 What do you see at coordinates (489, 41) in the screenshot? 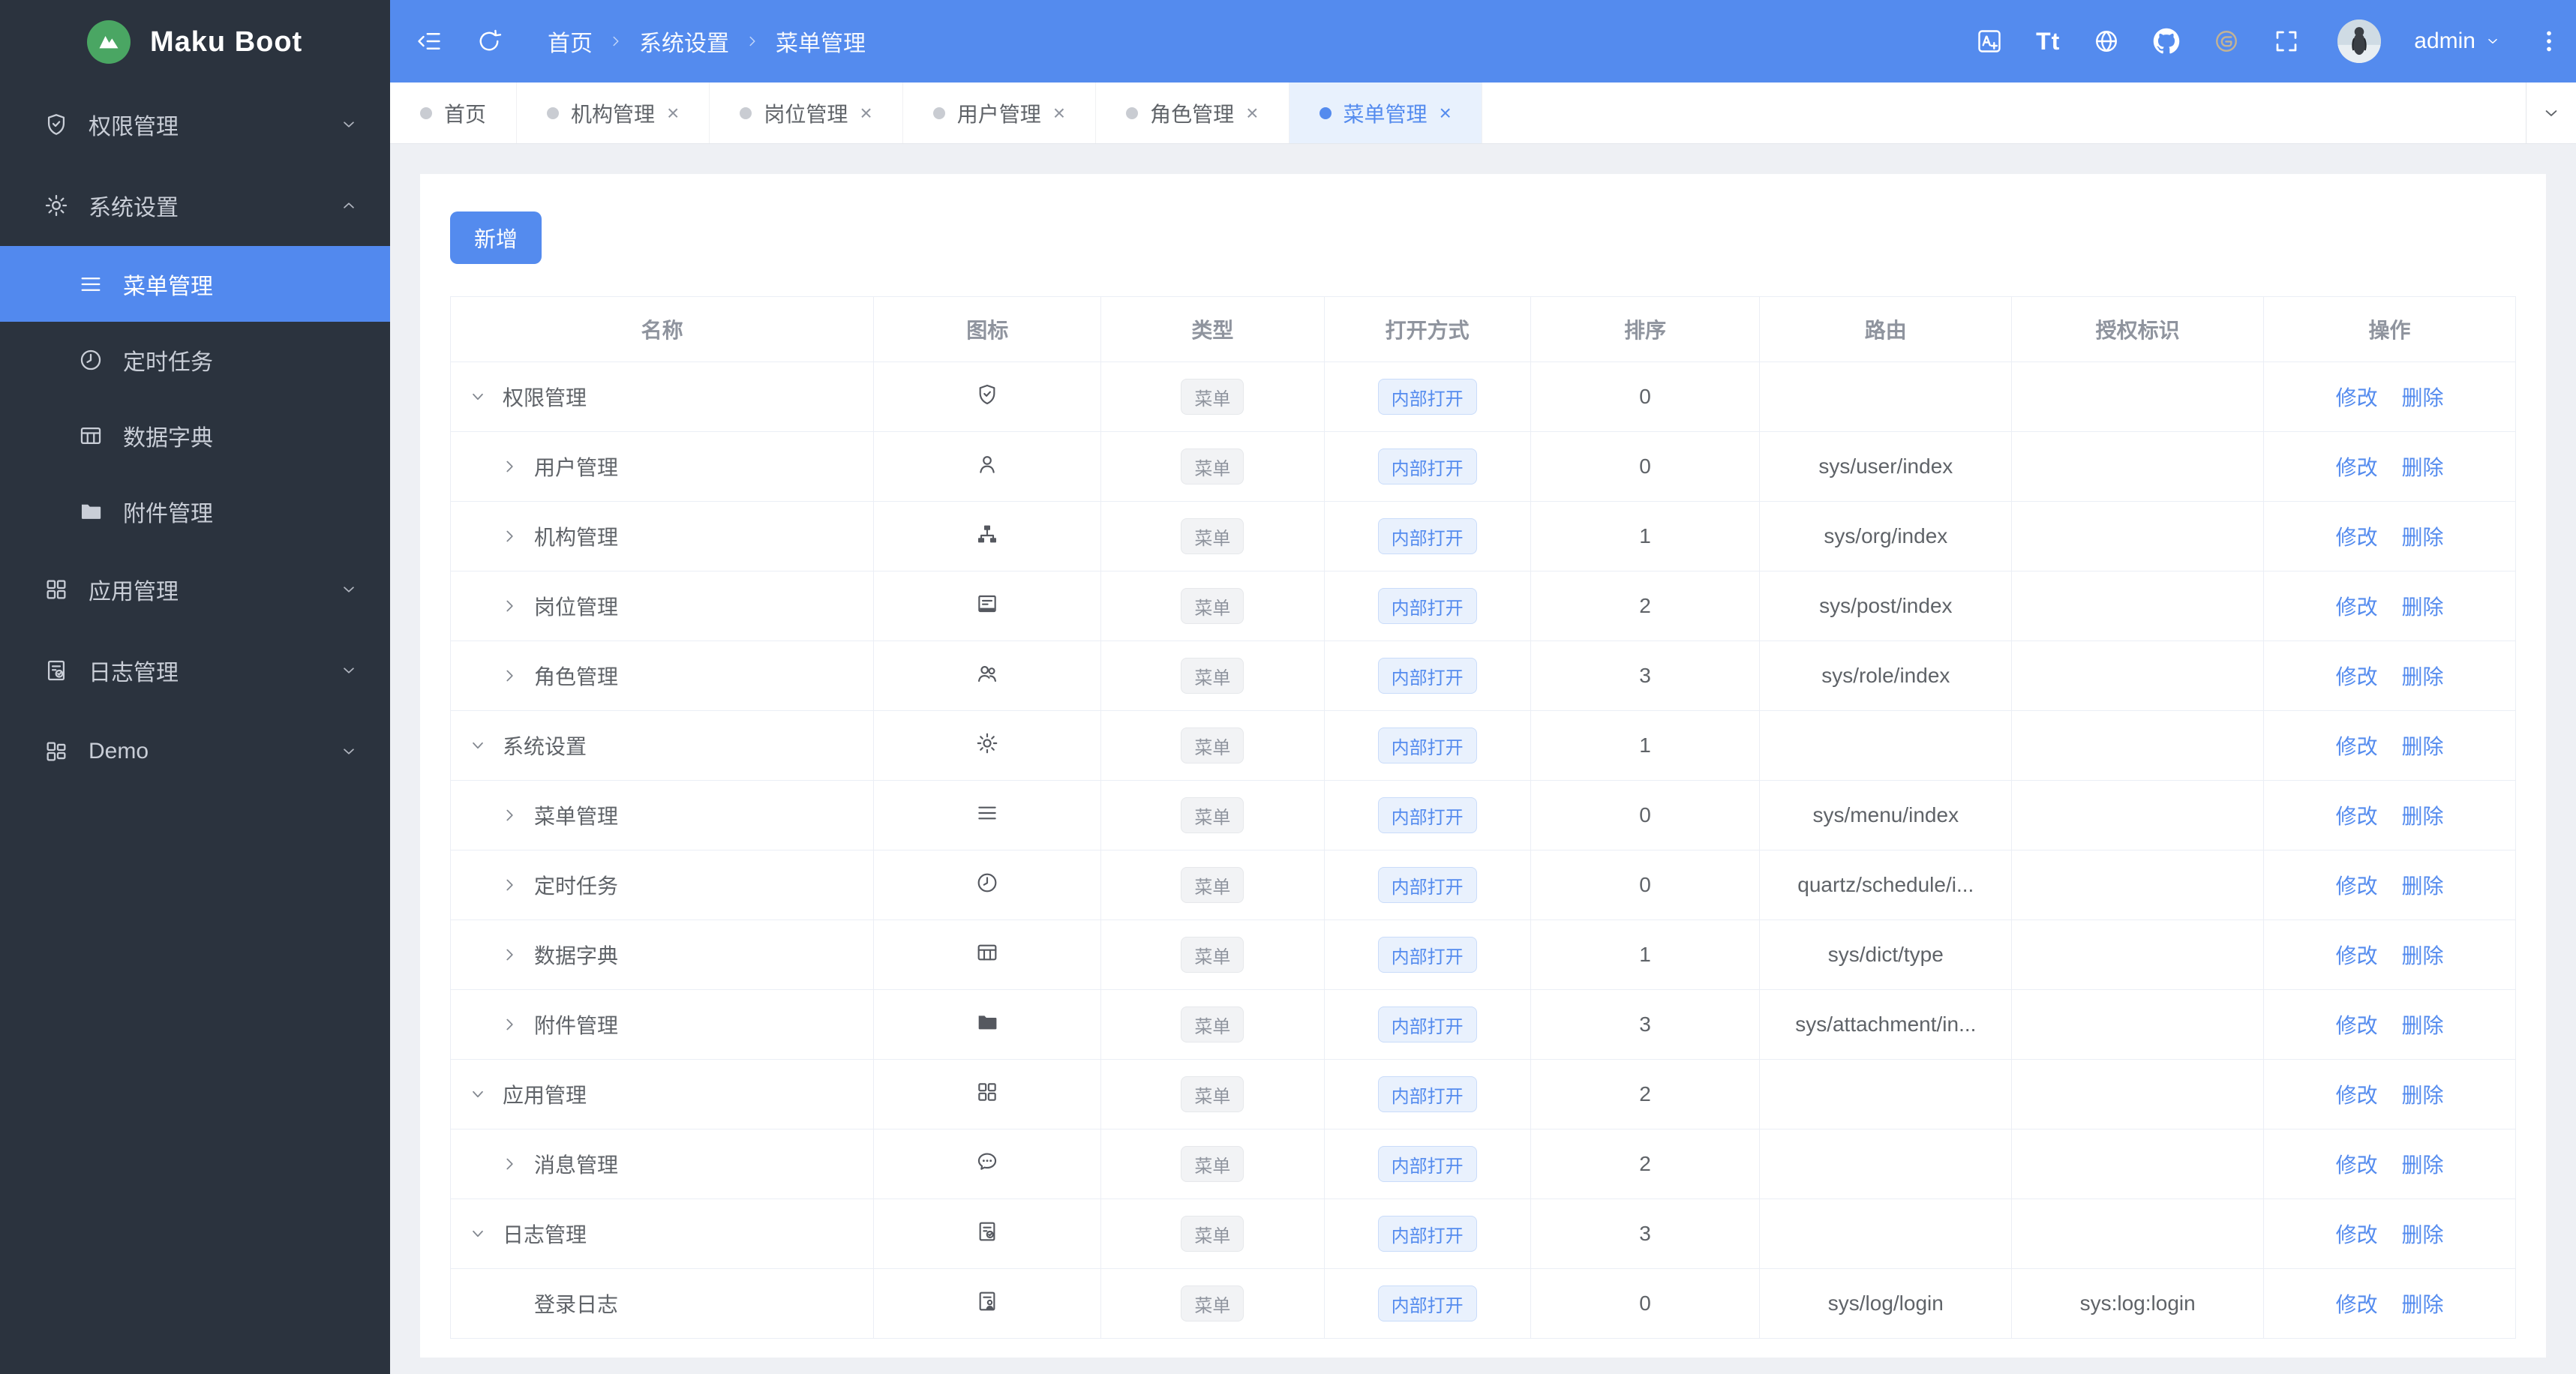
I see `refresh-icon` at bounding box center [489, 41].